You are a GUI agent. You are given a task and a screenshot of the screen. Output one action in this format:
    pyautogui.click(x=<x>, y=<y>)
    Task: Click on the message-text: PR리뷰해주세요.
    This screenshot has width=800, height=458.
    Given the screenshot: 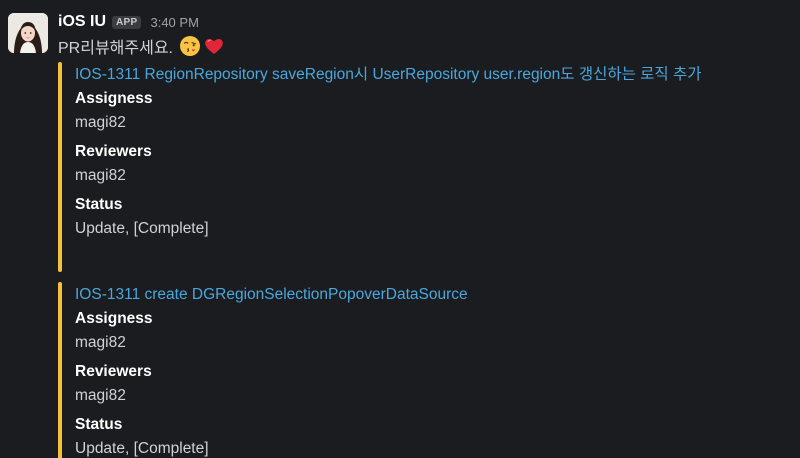 What is the action you would take?
    pyautogui.click(x=115, y=48)
    